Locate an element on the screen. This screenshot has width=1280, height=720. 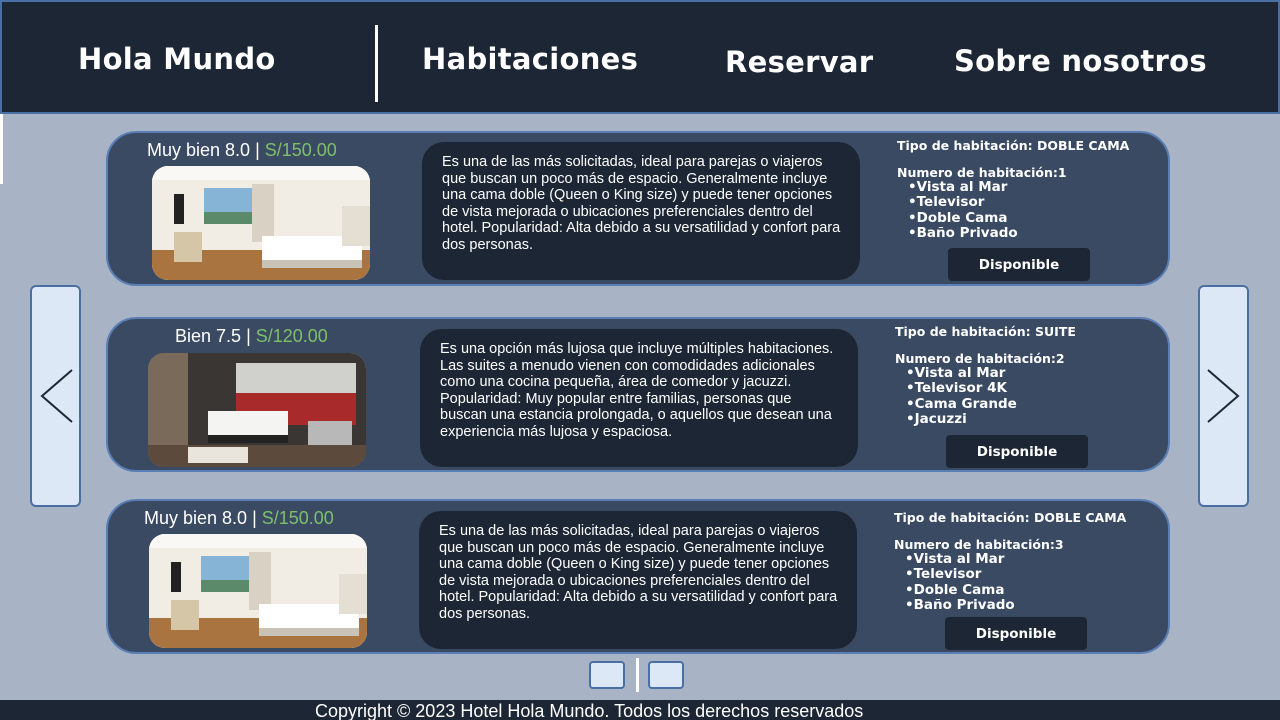
feature-item: Televisor 4K is located at coordinates (961, 388).